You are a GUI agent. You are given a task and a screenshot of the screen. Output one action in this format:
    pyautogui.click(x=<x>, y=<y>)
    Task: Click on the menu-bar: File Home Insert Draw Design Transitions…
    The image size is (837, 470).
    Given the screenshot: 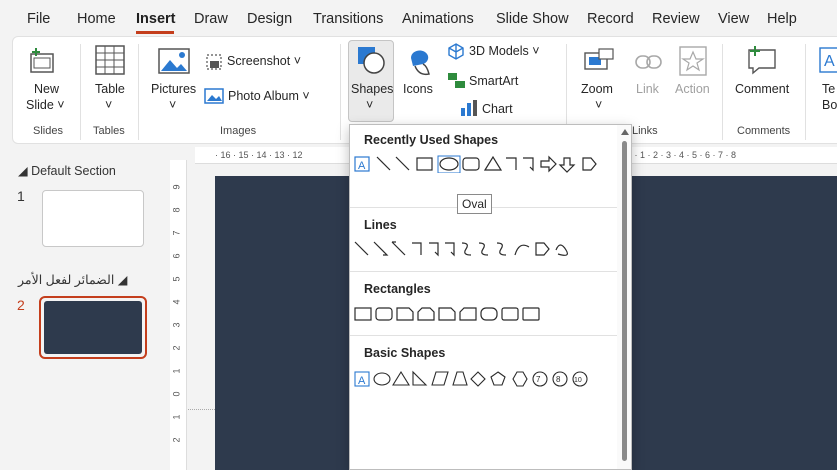 What is the action you would take?
    pyautogui.click(x=418, y=18)
    